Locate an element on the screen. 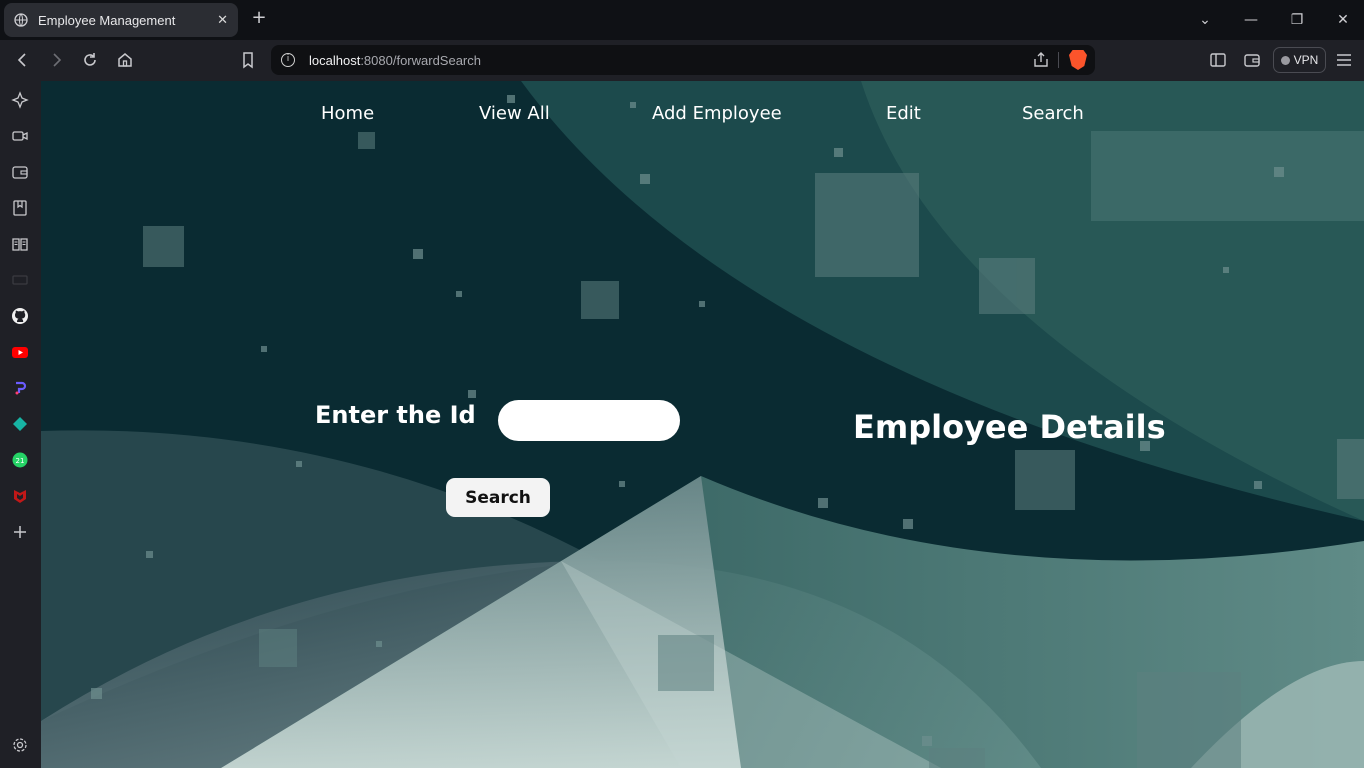 The width and height of the screenshot is (1364, 768). vpn-button: VPN is located at coordinates (1299, 60).